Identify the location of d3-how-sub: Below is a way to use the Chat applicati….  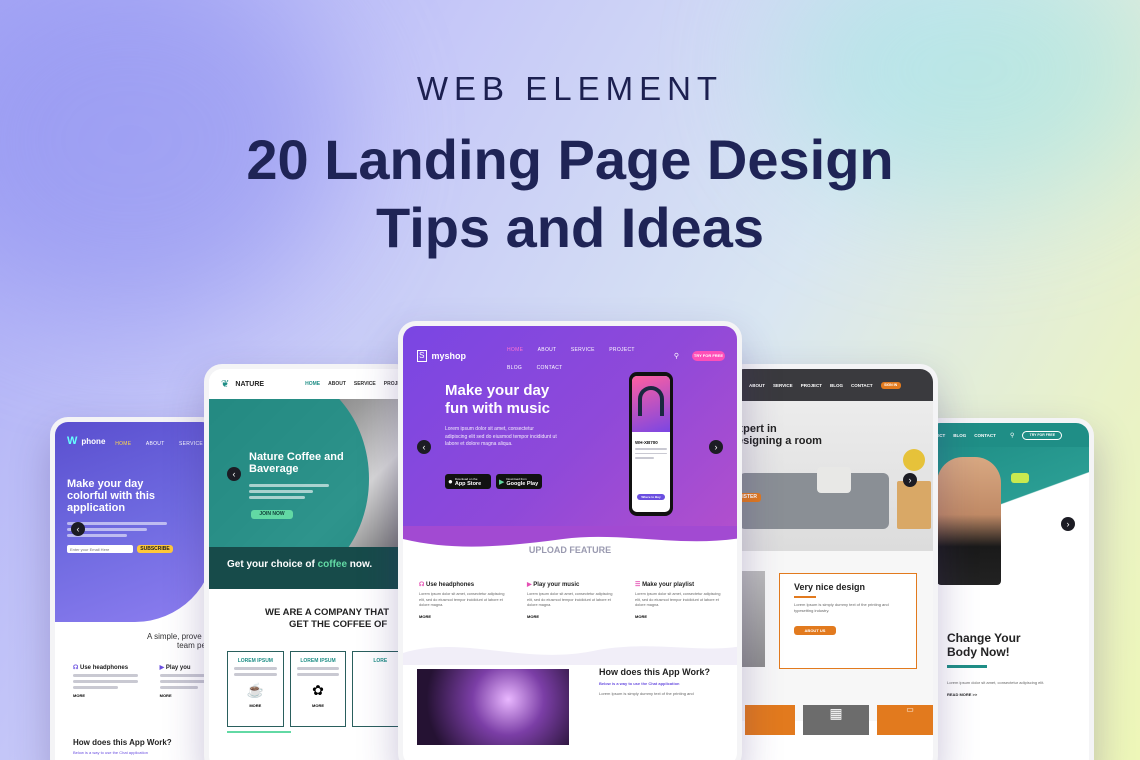
(639, 683).